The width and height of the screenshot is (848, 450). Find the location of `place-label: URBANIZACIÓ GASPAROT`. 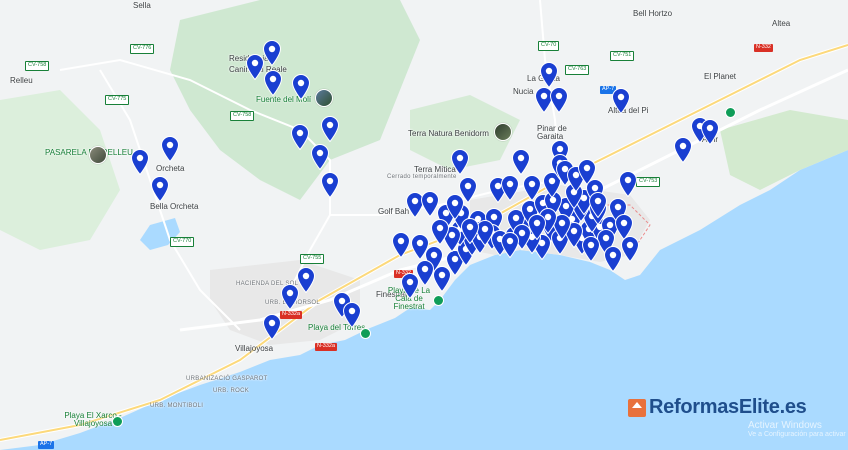

place-label: URBANIZACIÓ GASPAROT is located at coordinates (227, 379).